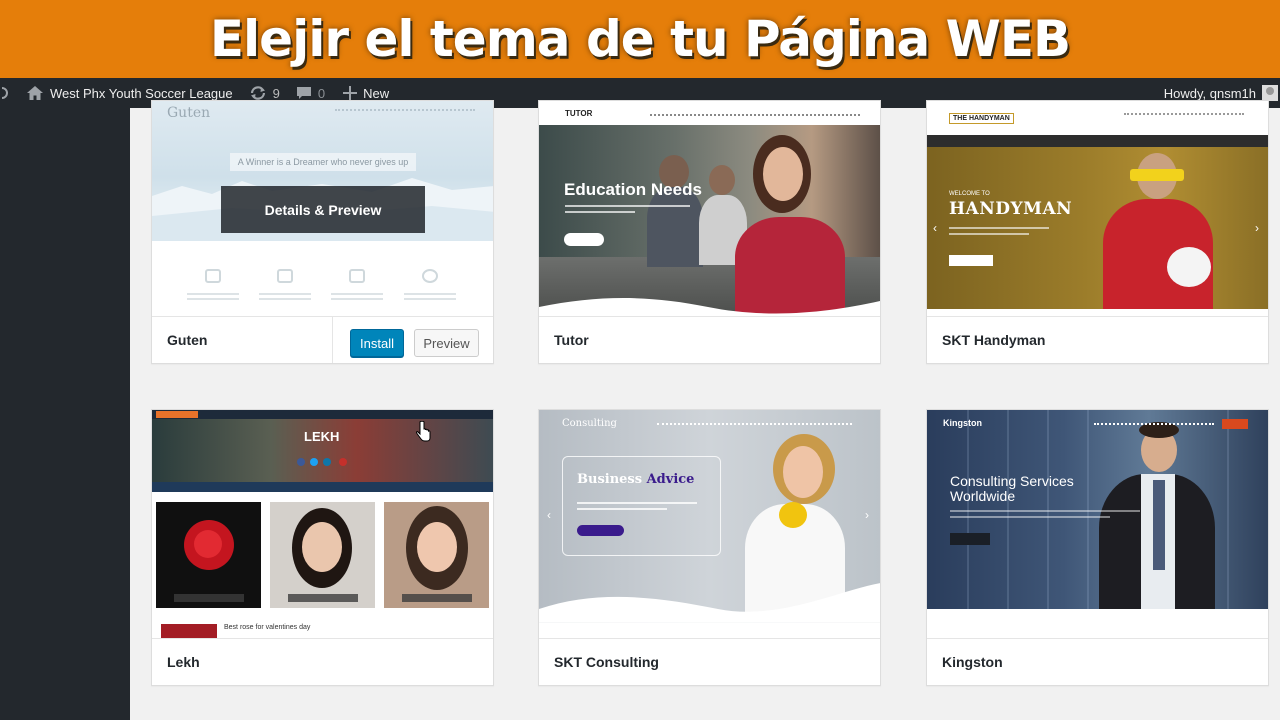 The image size is (1280, 720). I want to click on preview-button: Preview, so click(446, 343).